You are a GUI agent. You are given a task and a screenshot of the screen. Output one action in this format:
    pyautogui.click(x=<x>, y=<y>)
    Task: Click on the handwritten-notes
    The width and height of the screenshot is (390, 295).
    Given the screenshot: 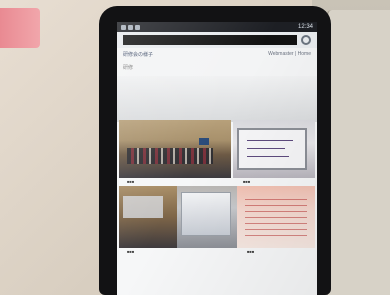 What is the action you would take?
    pyautogui.click(x=276, y=217)
    